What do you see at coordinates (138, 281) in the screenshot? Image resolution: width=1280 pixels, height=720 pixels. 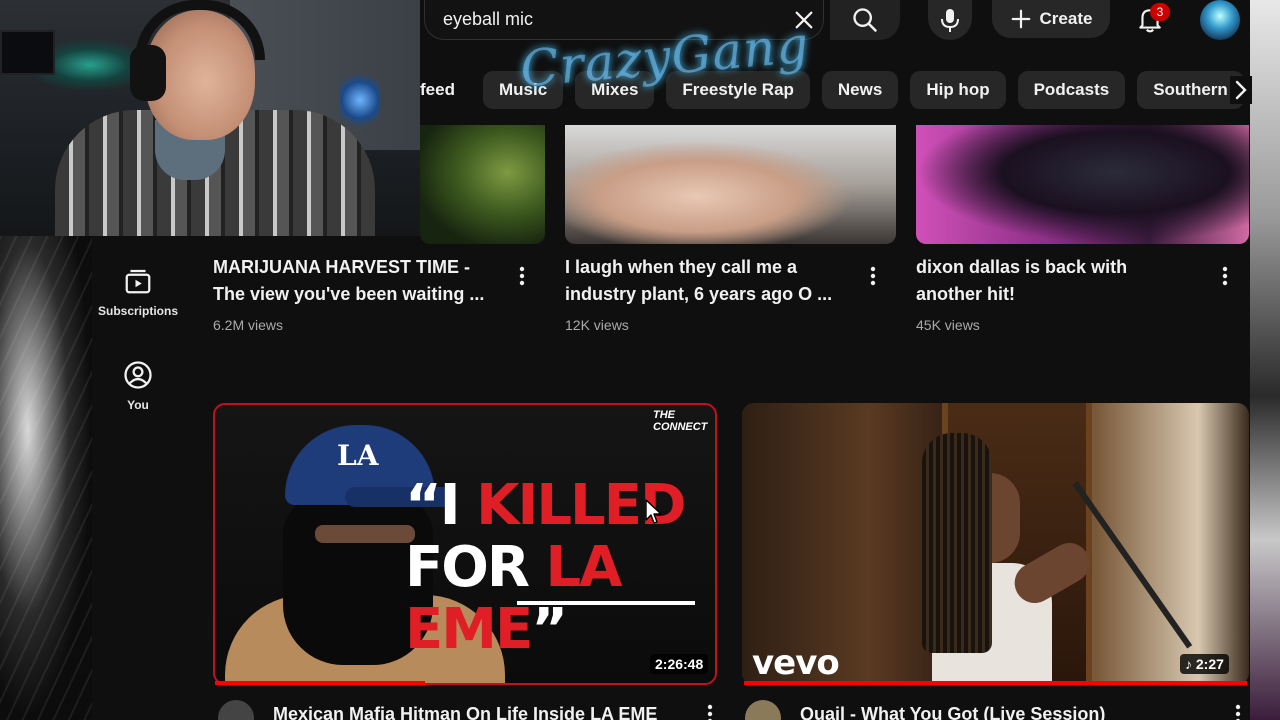 I see `subscriptions-icon` at bounding box center [138, 281].